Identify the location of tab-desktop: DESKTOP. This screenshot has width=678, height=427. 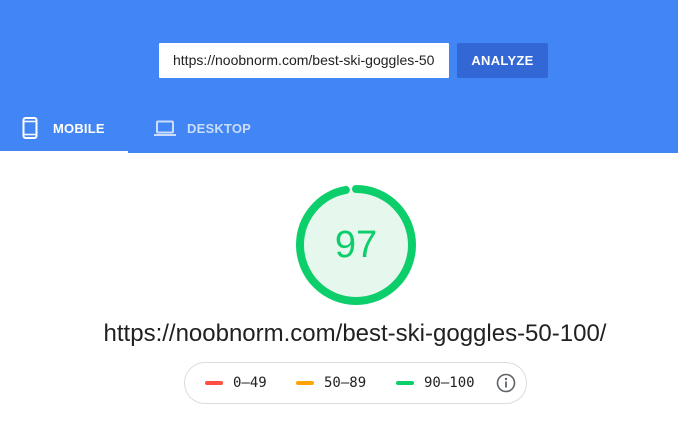
(198, 128).